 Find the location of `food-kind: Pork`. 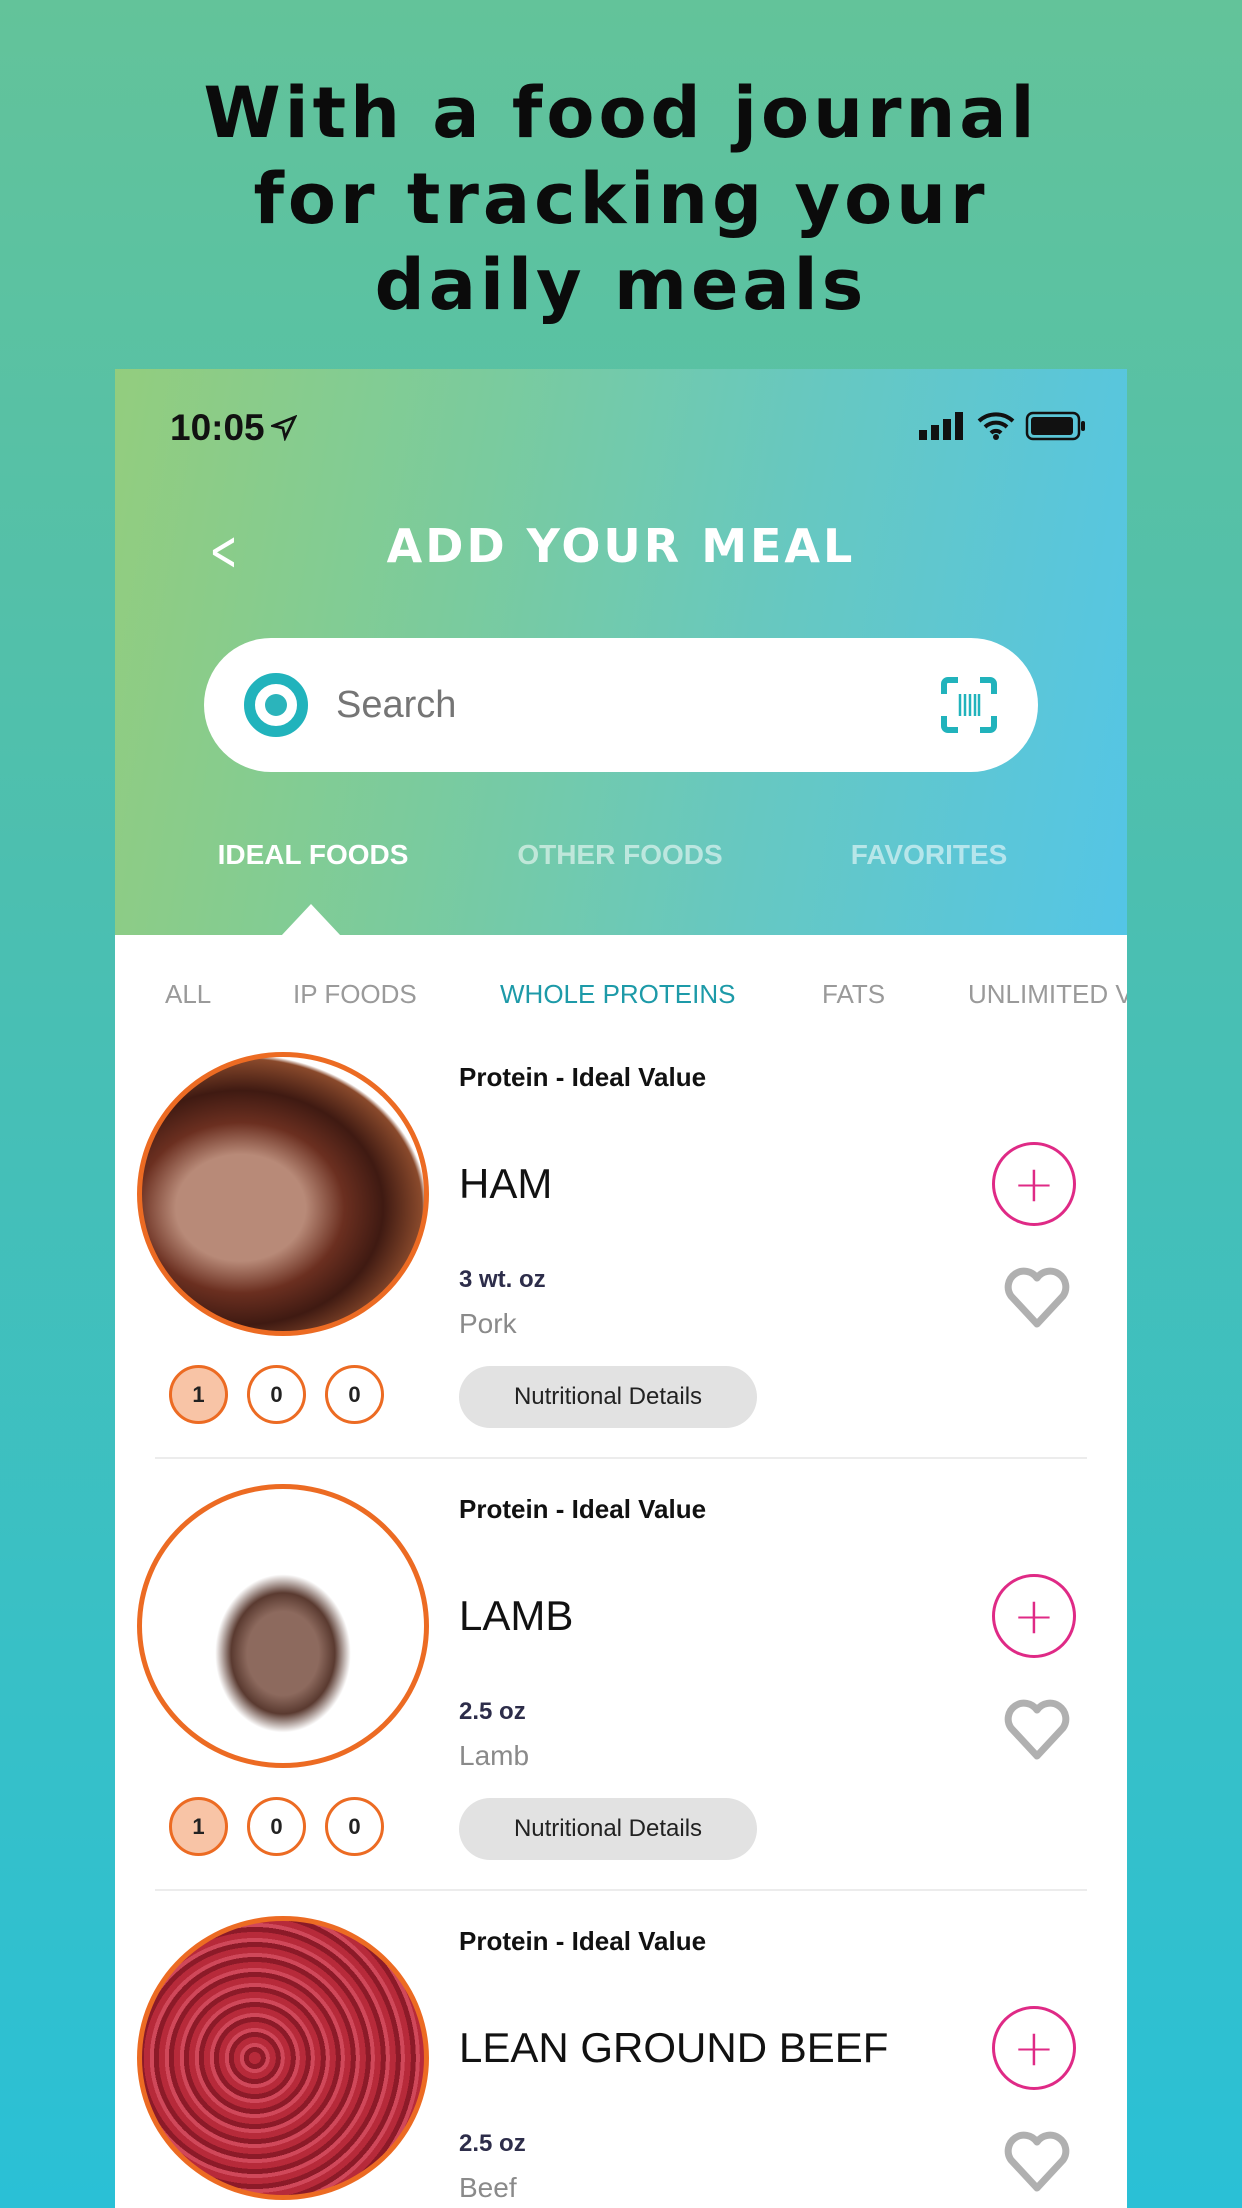

food-kind: Pork is located at coordinates (488, 1323).